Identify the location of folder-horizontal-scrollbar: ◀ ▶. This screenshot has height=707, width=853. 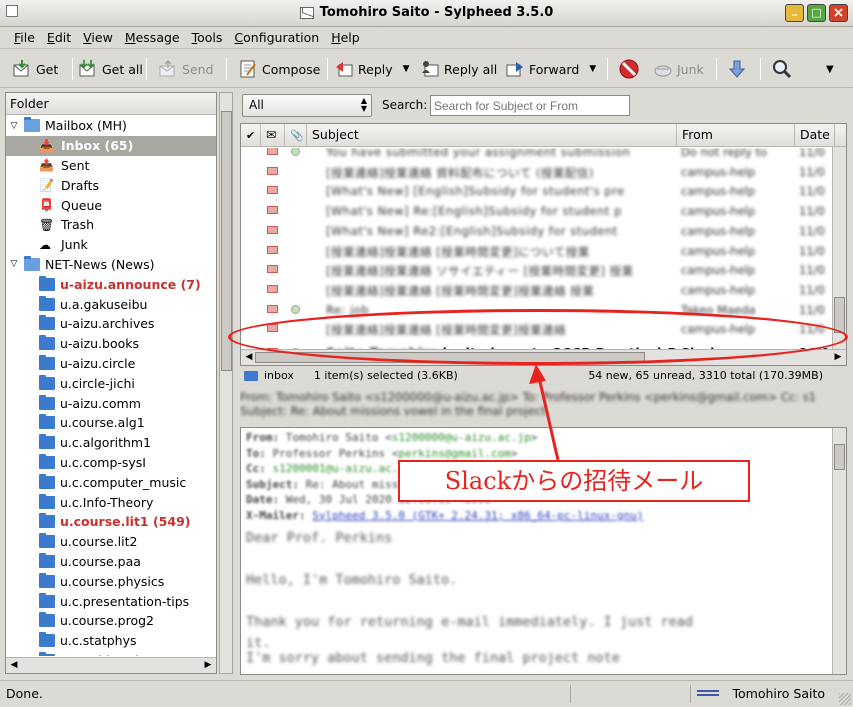
(111, 665).